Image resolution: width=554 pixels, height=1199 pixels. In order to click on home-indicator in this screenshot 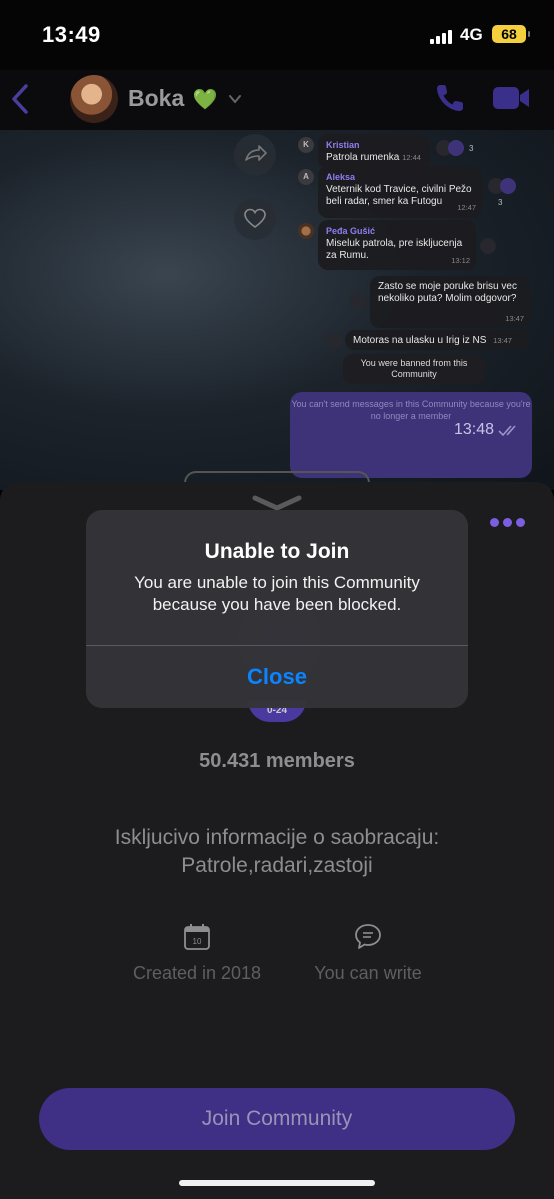, I will do `click(277, 1183)`.